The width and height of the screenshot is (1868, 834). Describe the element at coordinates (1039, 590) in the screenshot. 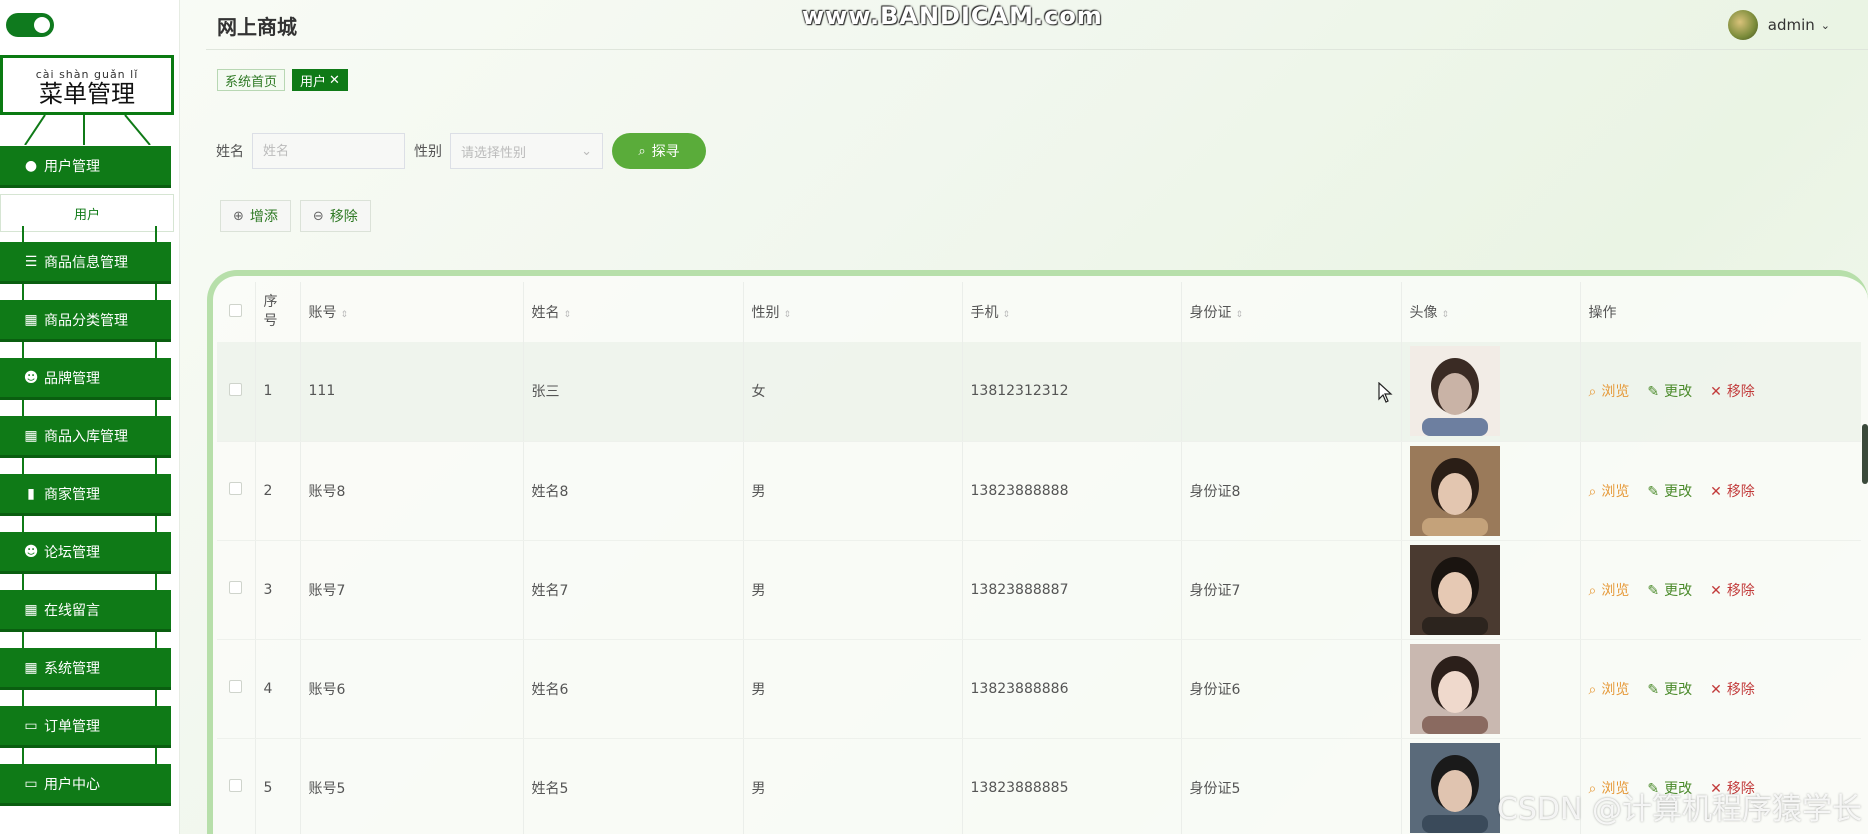

I see `table-row: 3 账号7 姓名7 男 13823888887 身份证7 ⌕ 浏览 ✎ 更改 ✕ 移除` at that location.